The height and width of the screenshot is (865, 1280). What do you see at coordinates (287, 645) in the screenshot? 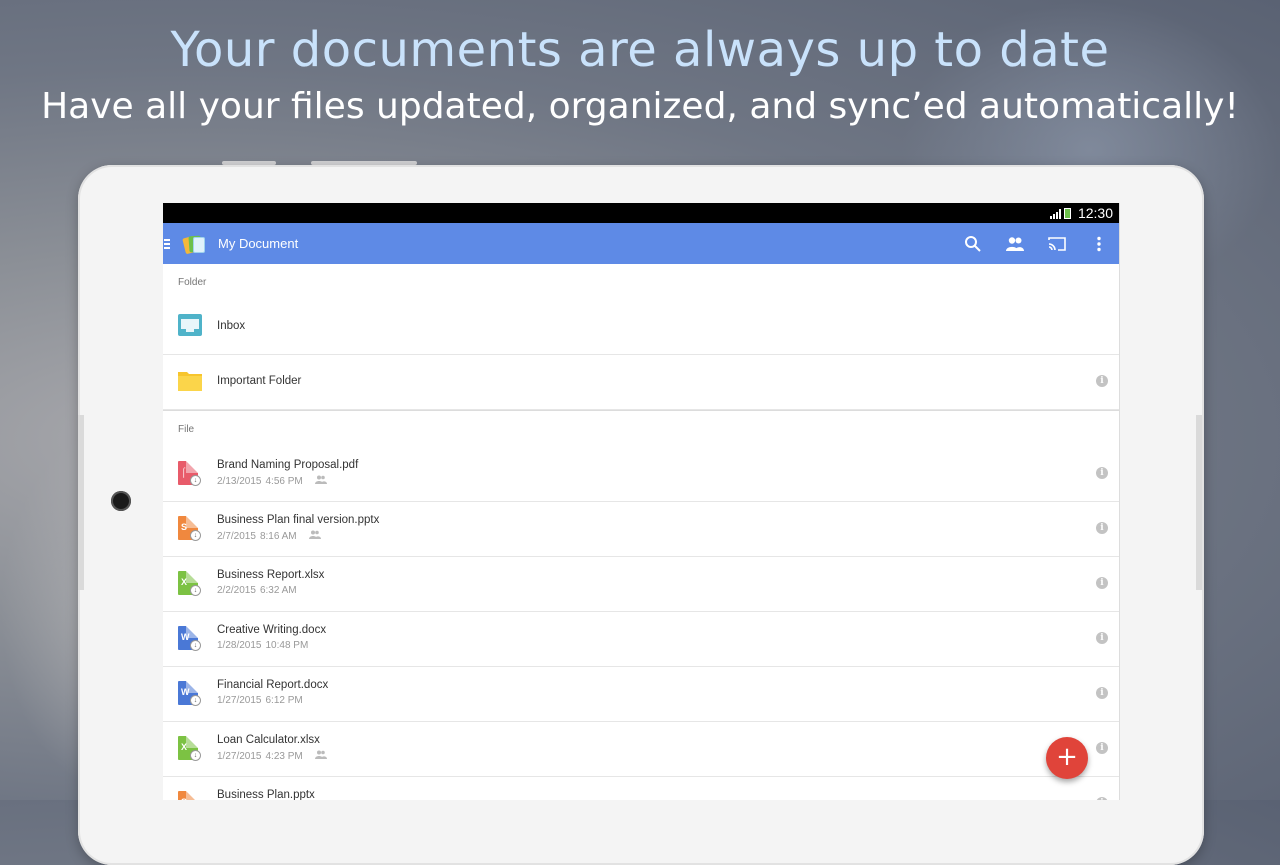
I see `file-time: 10:48 PM` at bounding box center [287, 645].